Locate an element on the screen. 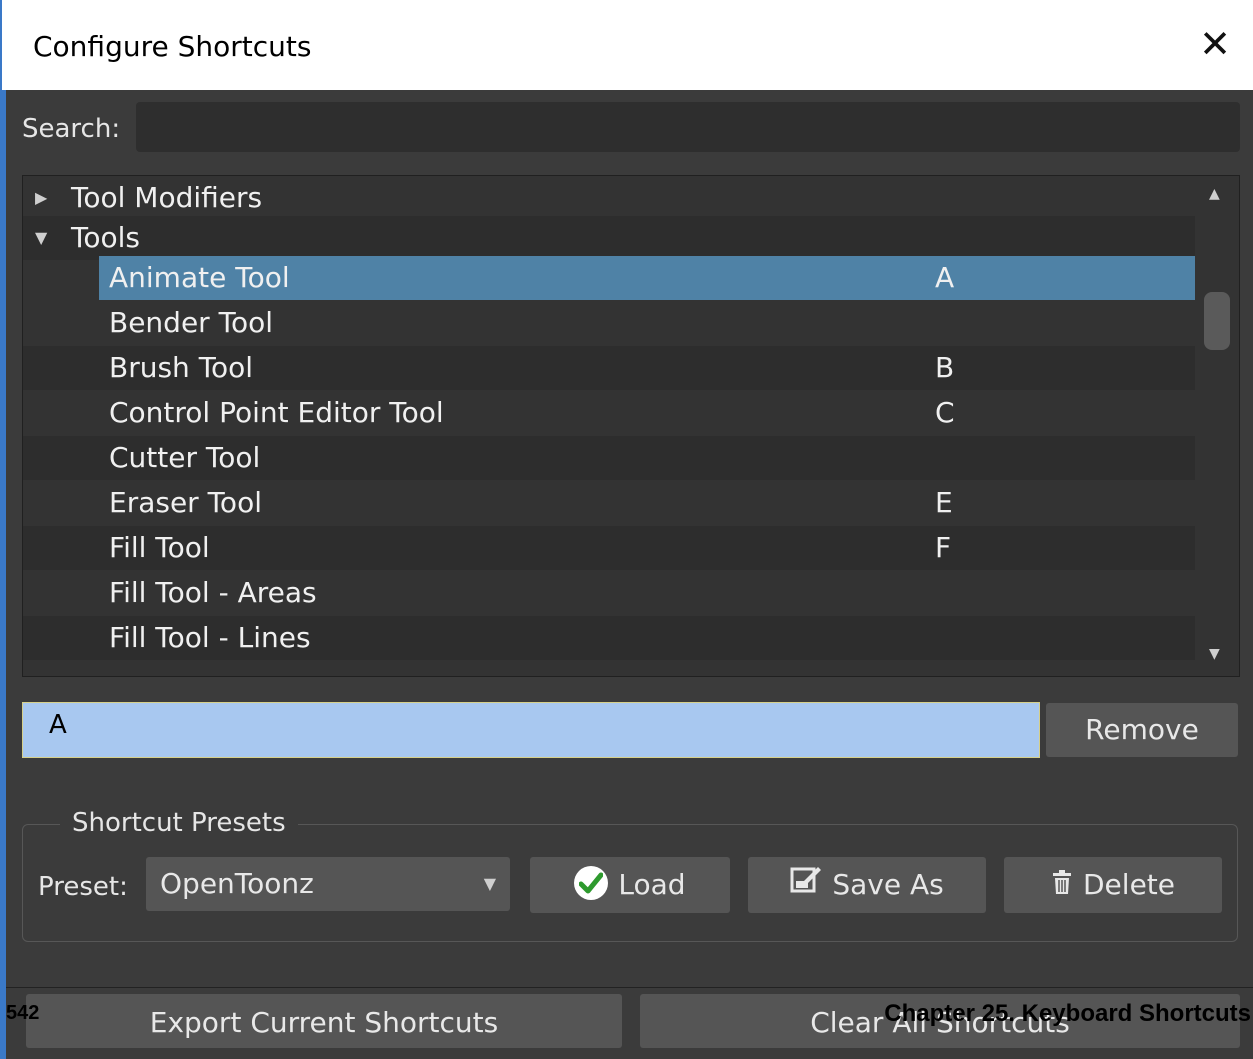 This screenshot has height=1059, width=1253. save-as-icon is located at coordinates (806, 886).